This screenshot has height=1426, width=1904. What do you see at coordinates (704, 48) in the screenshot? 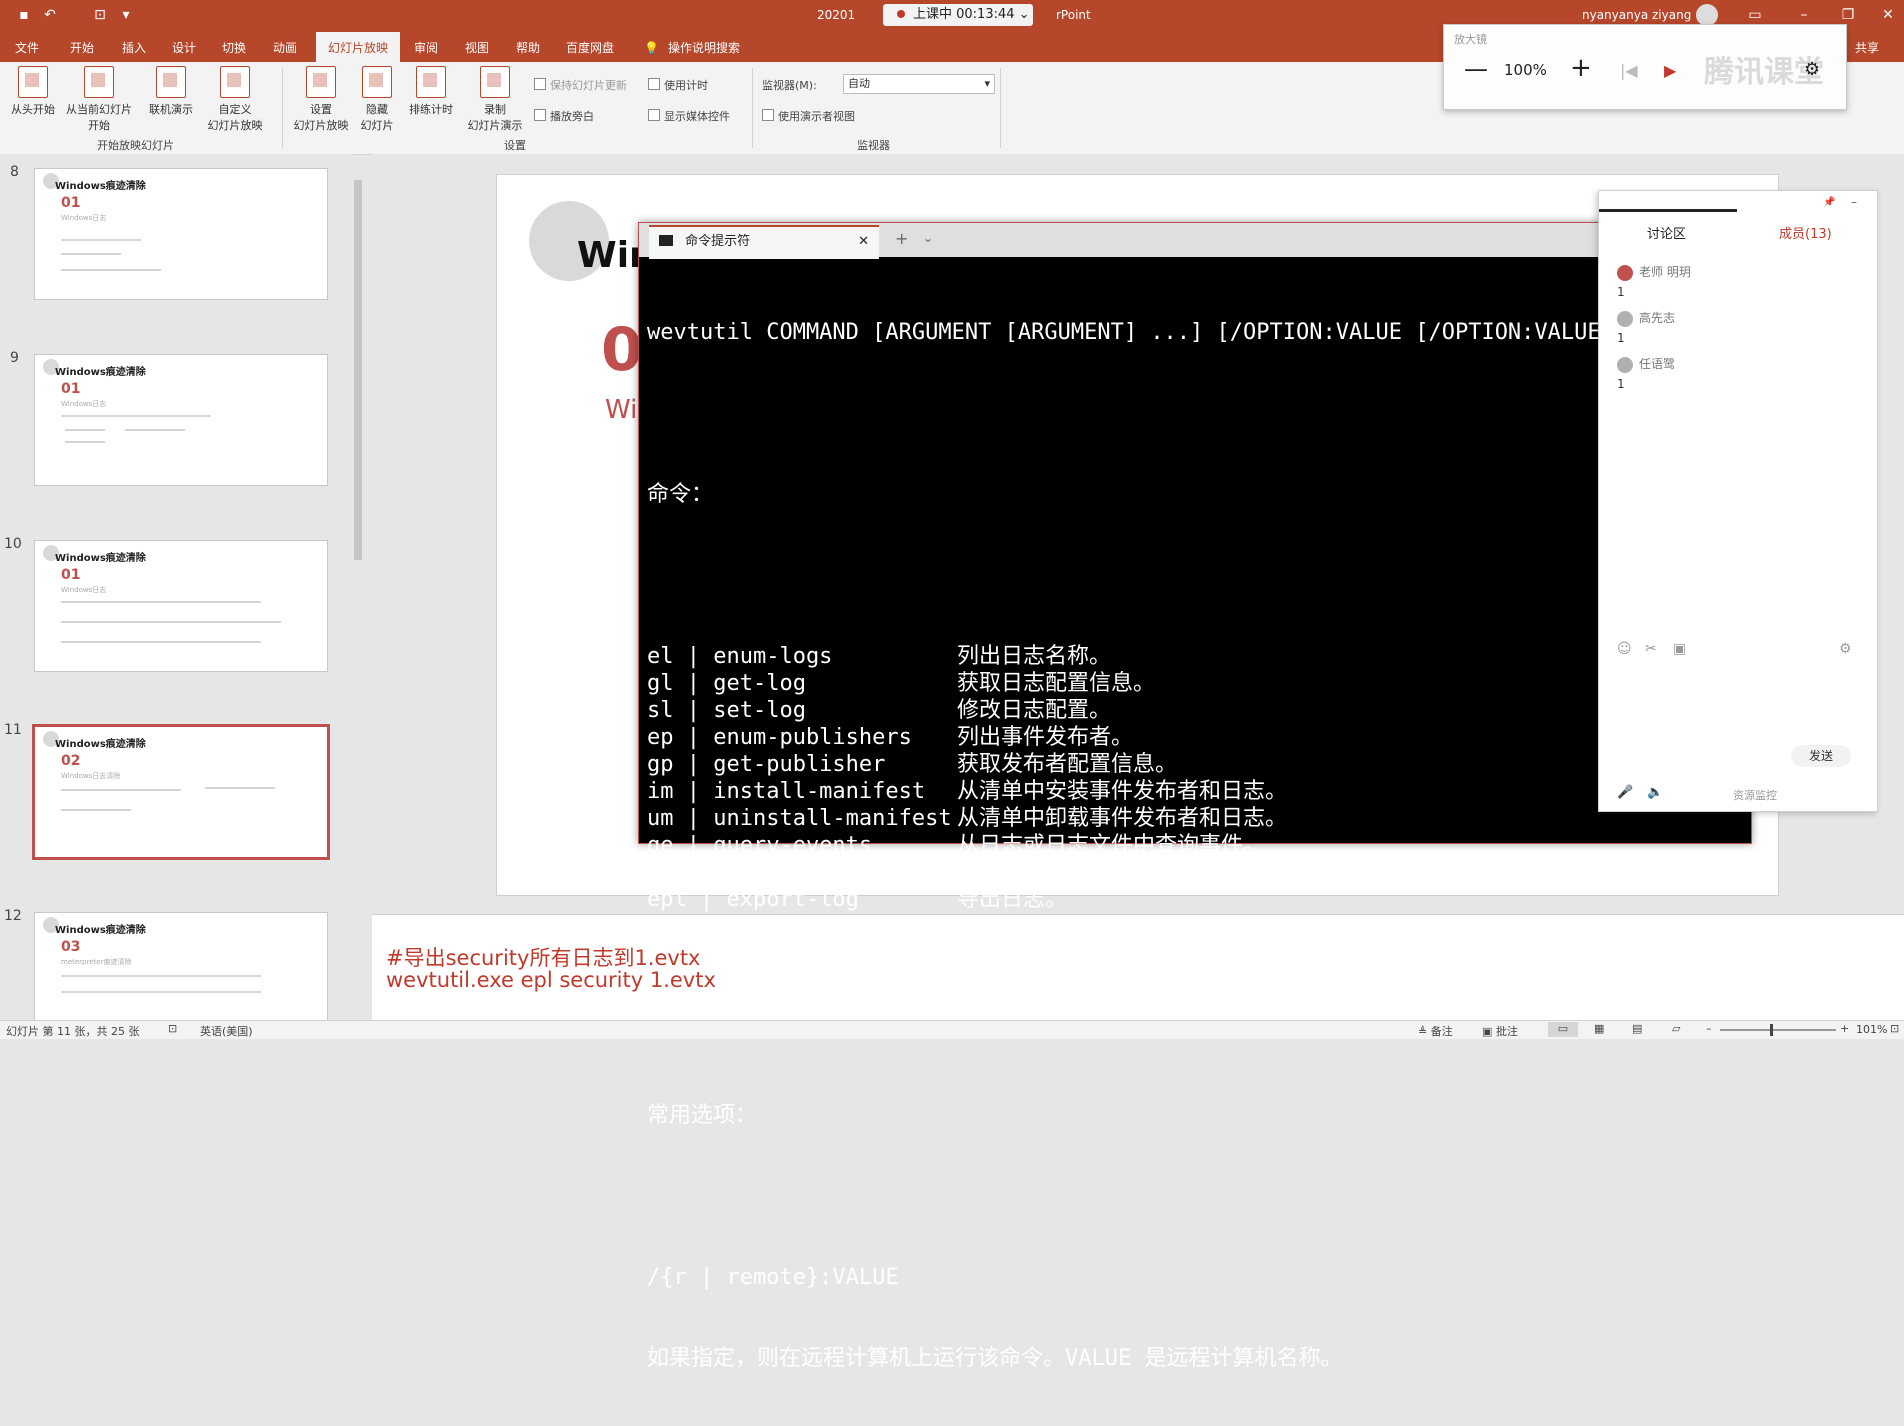
I see `search-tell-me: 操作说明搜索` at bounding box center [704, 48].